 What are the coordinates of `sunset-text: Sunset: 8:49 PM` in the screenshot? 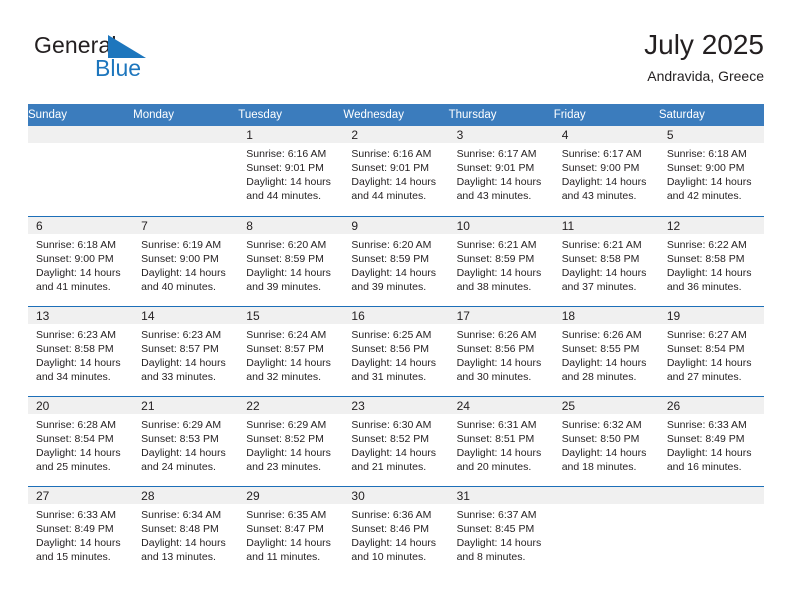 It's located at (75, 528).